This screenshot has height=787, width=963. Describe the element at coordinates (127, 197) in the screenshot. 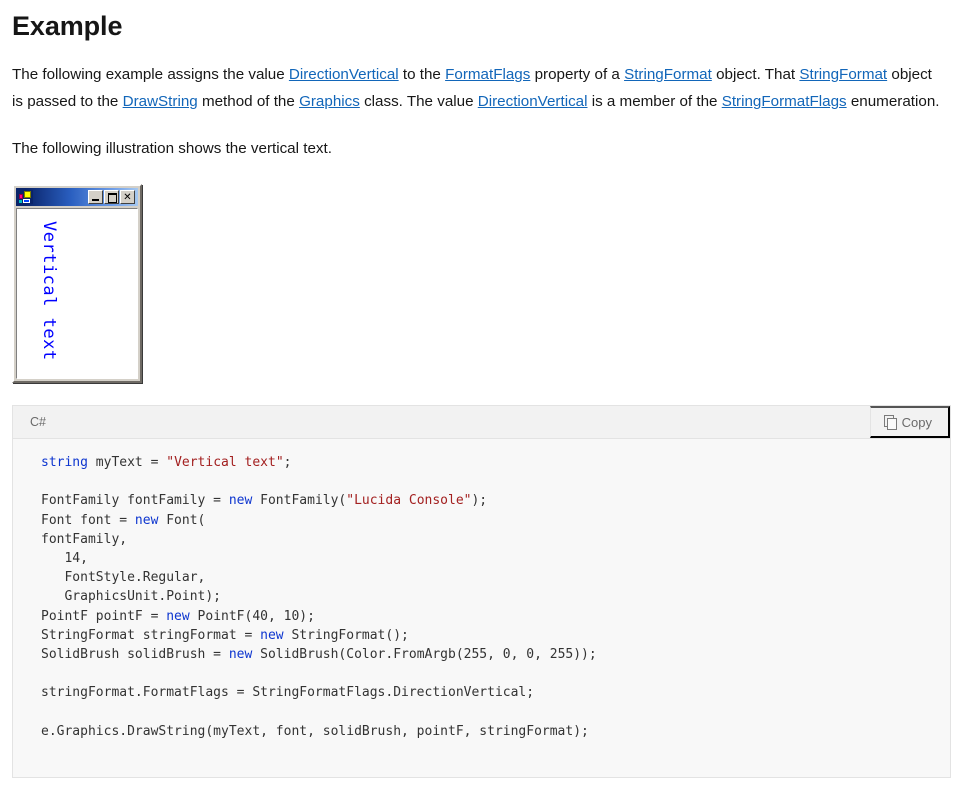

I see `close-icon: ✕` at that location.